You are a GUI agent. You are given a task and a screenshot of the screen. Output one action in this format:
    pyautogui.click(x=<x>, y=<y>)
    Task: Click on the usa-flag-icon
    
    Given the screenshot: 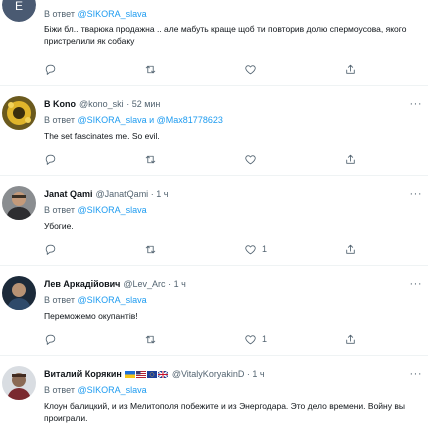 What is the action you would take?
    pyautogui.click(x=140, y=374)
    